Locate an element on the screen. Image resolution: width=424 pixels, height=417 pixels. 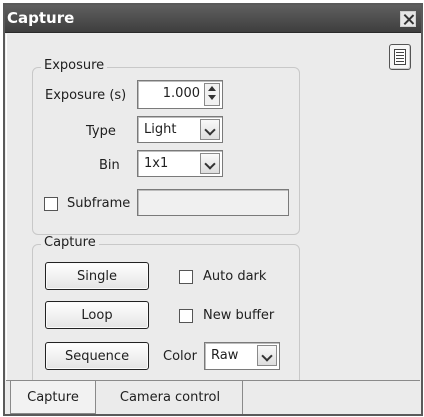
color-value: Raw is located at coordinates (225, 355).